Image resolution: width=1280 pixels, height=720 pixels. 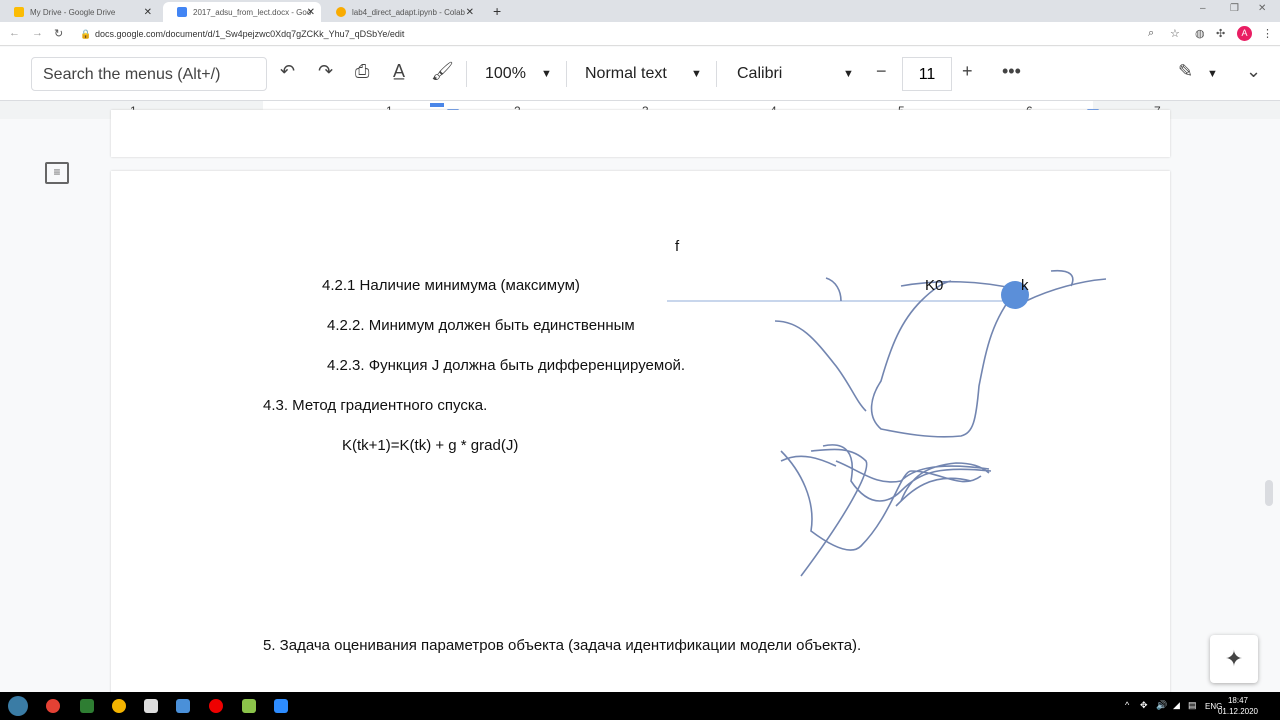 What do you see at coordinates (1175, 33) in the screenshot?
I see `star-icon: ☆` at bounding box center [1175, 33].